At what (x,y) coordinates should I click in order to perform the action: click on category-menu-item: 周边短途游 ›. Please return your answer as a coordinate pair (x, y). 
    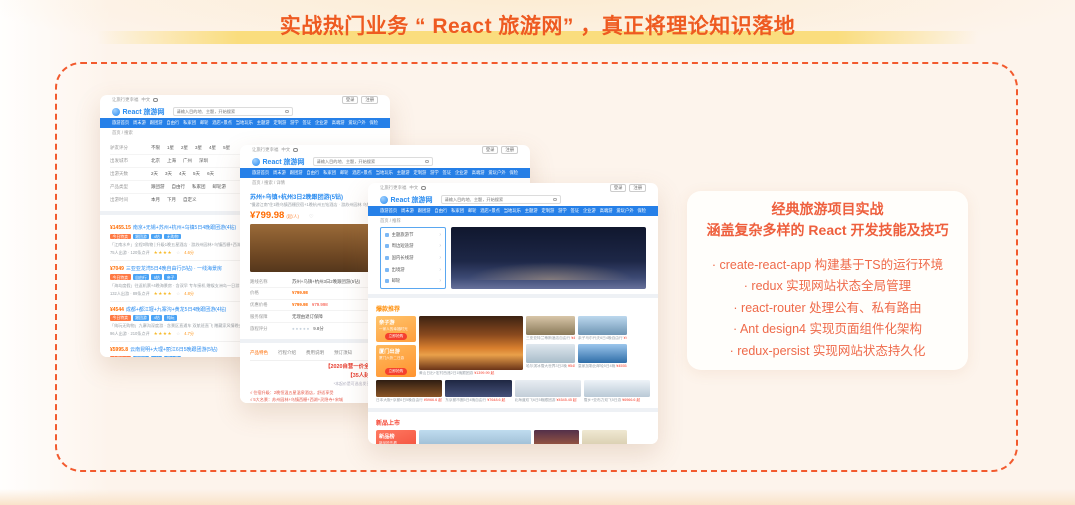
    Looking at the image, I should click on (413, 247).